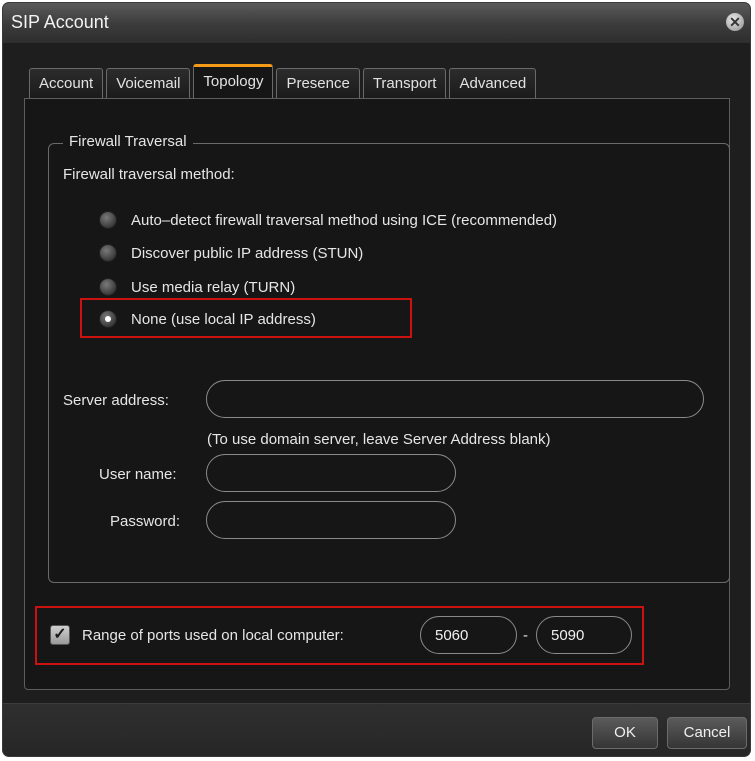  Describe the element at coordinates (707, 733) in the screenshot. I see `cancel-button: Cancel` at that location.